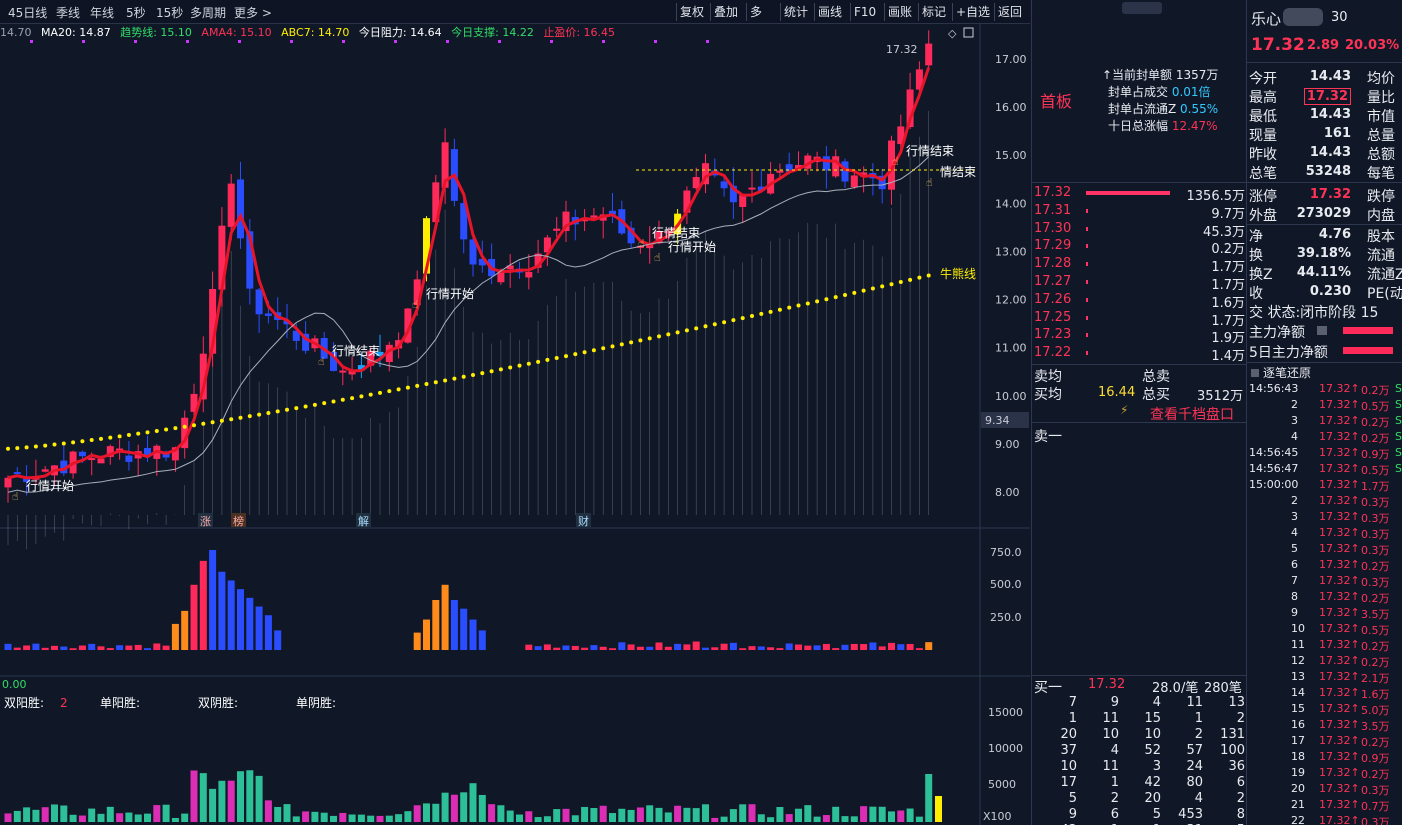 This screenshot has height=825, width=1402. I want to click on book-volume: 9.7万, so click(1228, 214).